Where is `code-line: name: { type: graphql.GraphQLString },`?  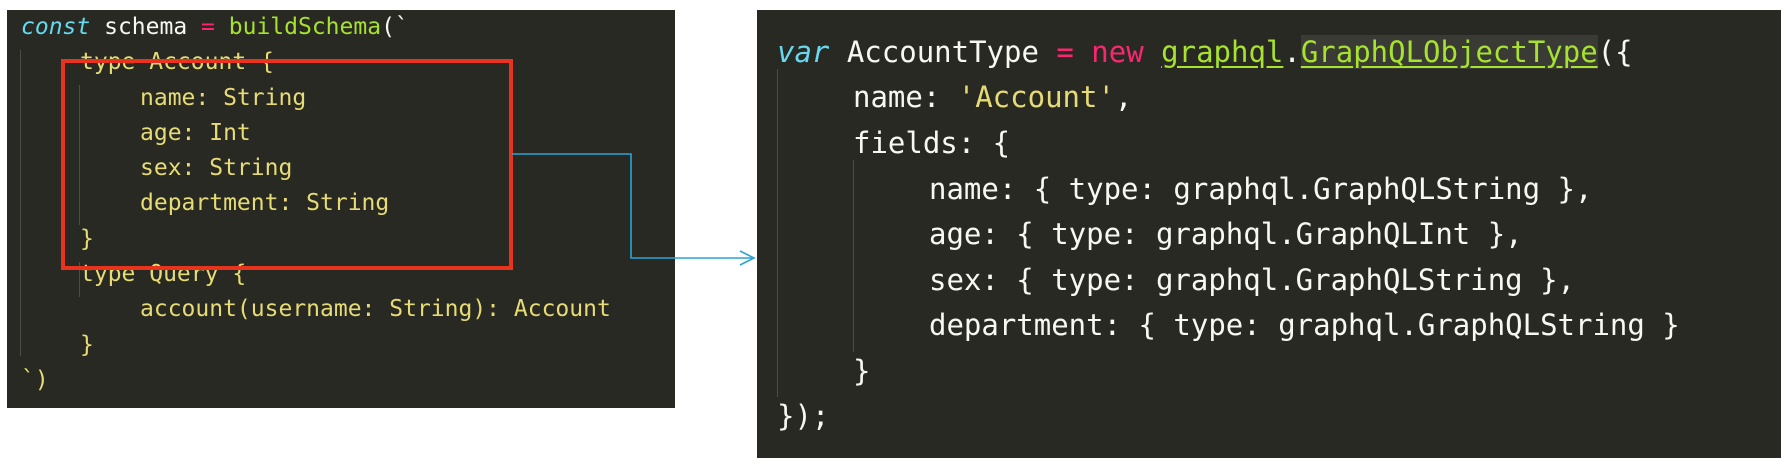 code-line: name: { type: graphql.GraphQLString }, is located at coordinates (1261, 189).